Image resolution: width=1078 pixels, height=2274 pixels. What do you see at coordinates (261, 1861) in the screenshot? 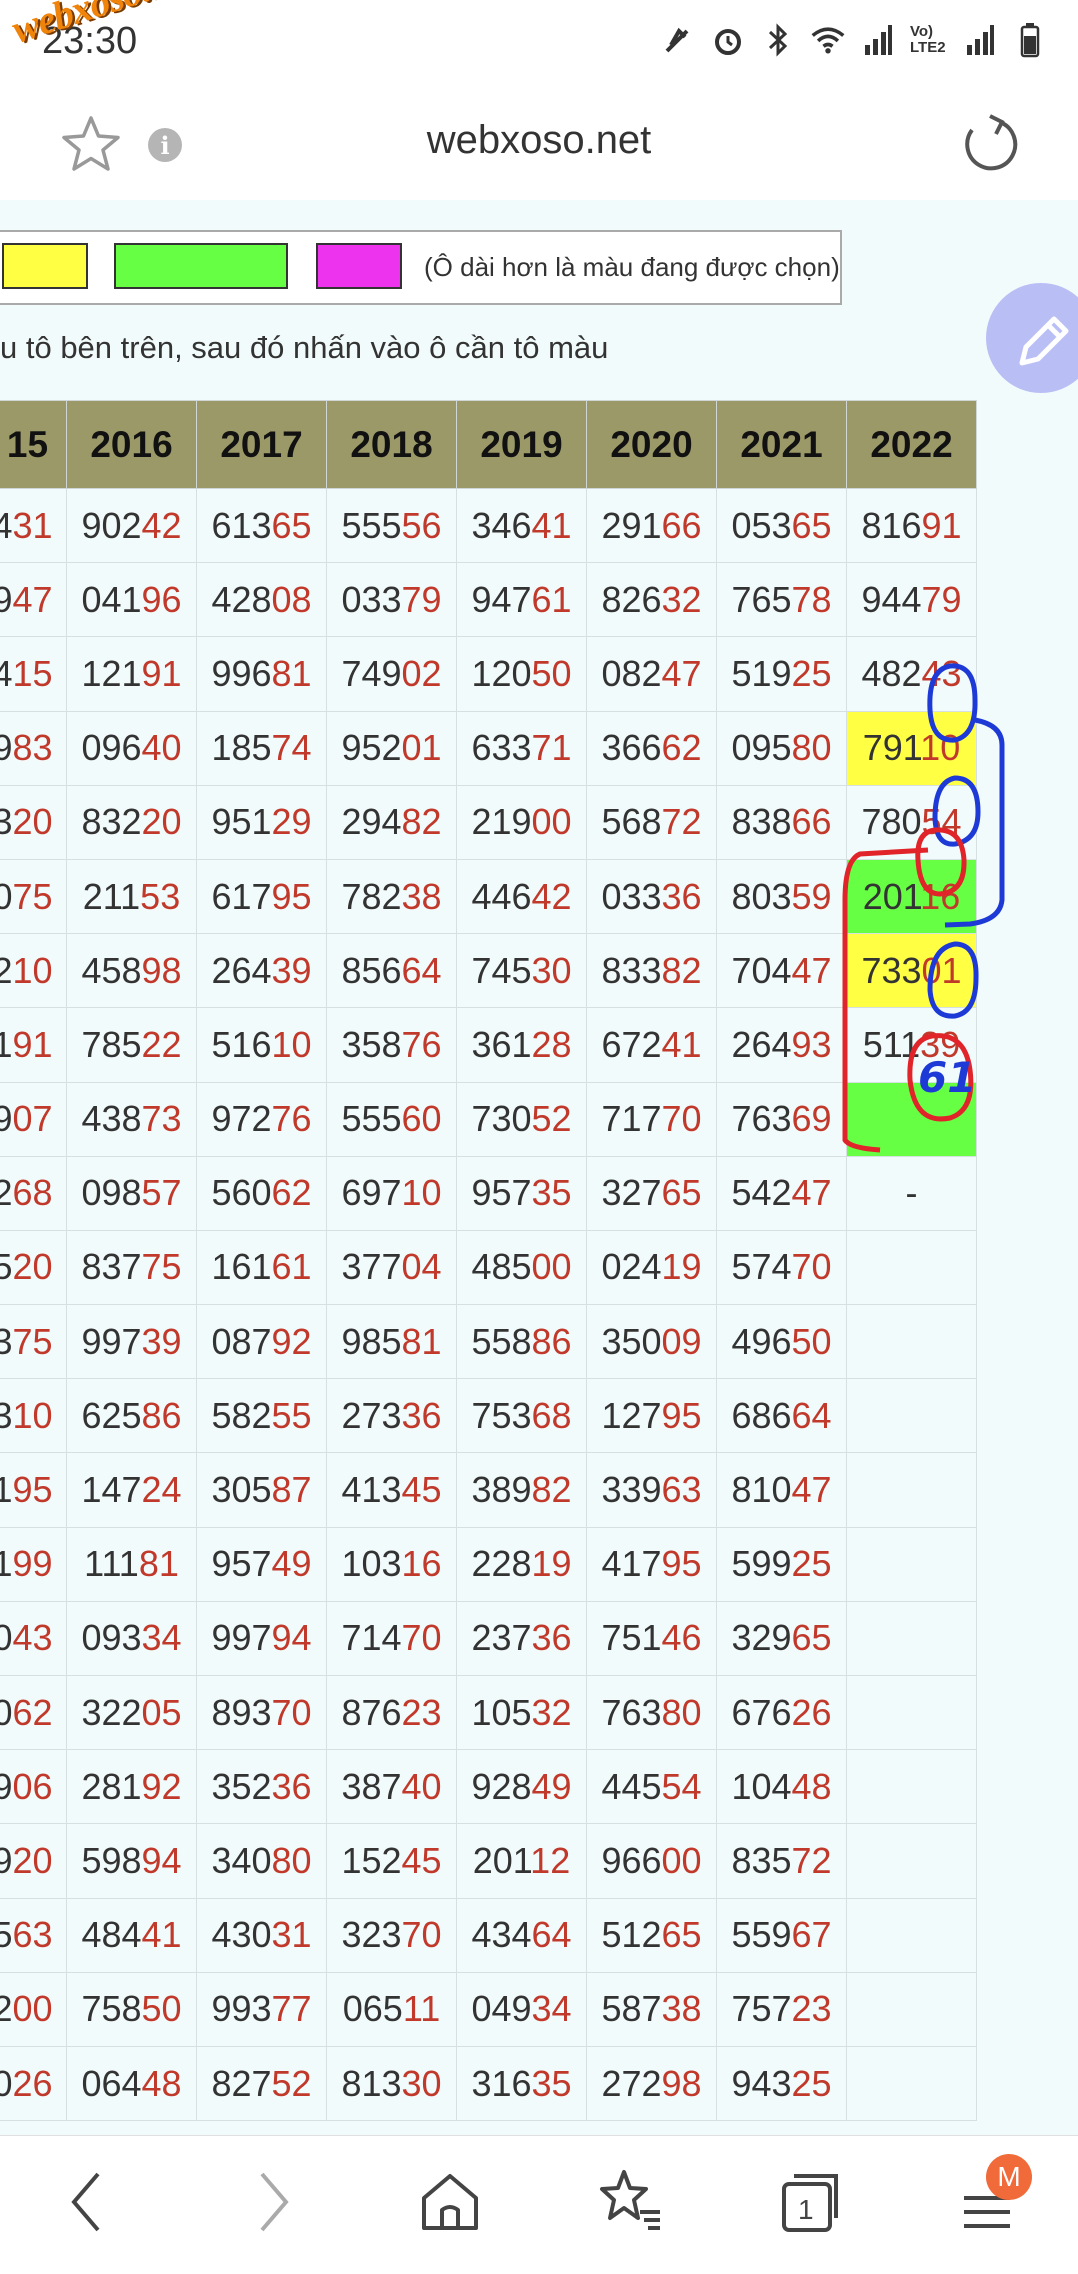
I see `result-cell: 34080` at bounding box center [261, 1861].